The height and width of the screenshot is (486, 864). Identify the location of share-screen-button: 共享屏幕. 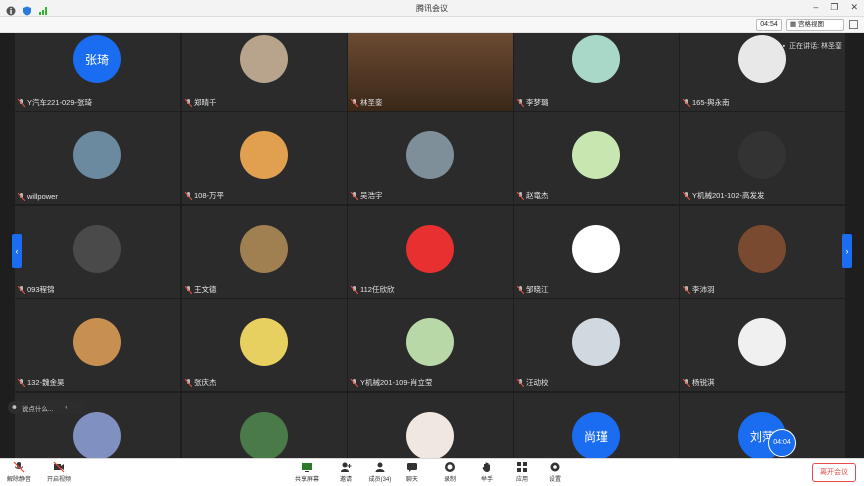
(307, 473).